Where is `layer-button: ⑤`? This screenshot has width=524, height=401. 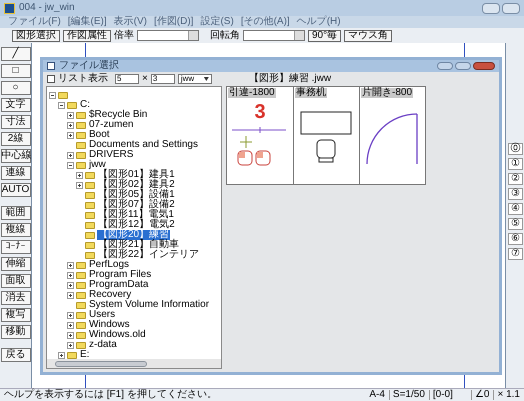 layer-button: ⑤ is located at coordinates (515, 224).